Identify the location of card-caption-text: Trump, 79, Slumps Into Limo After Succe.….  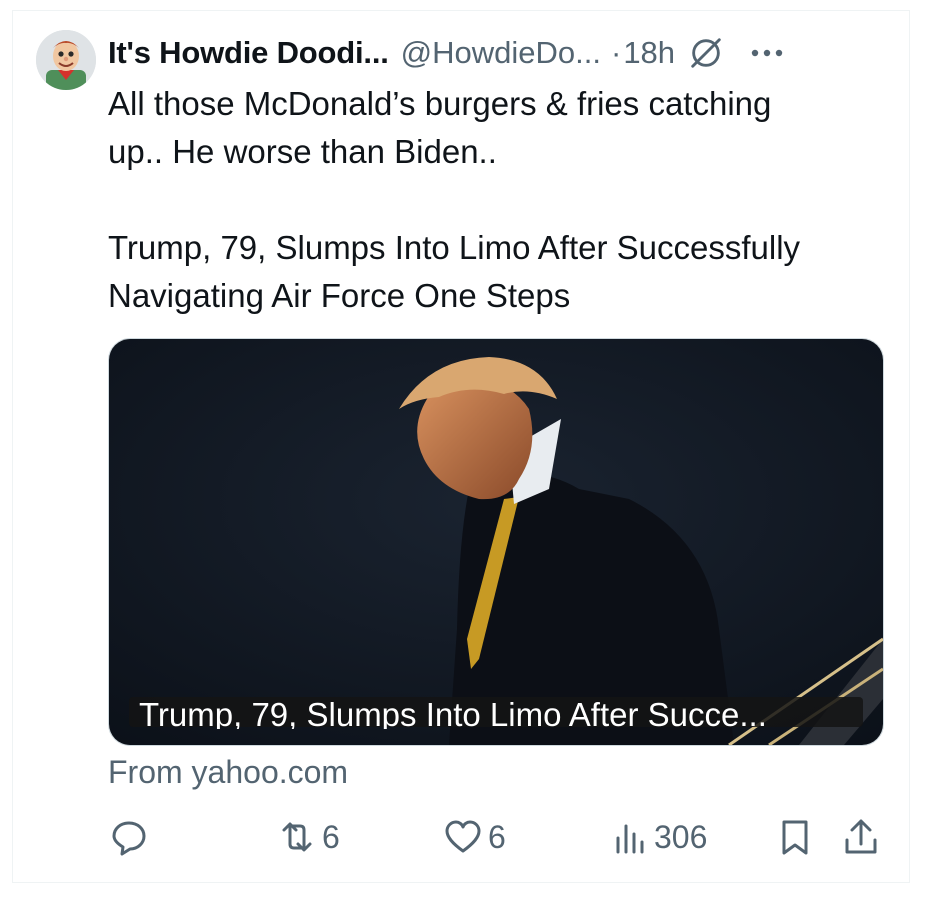
(453, 712).